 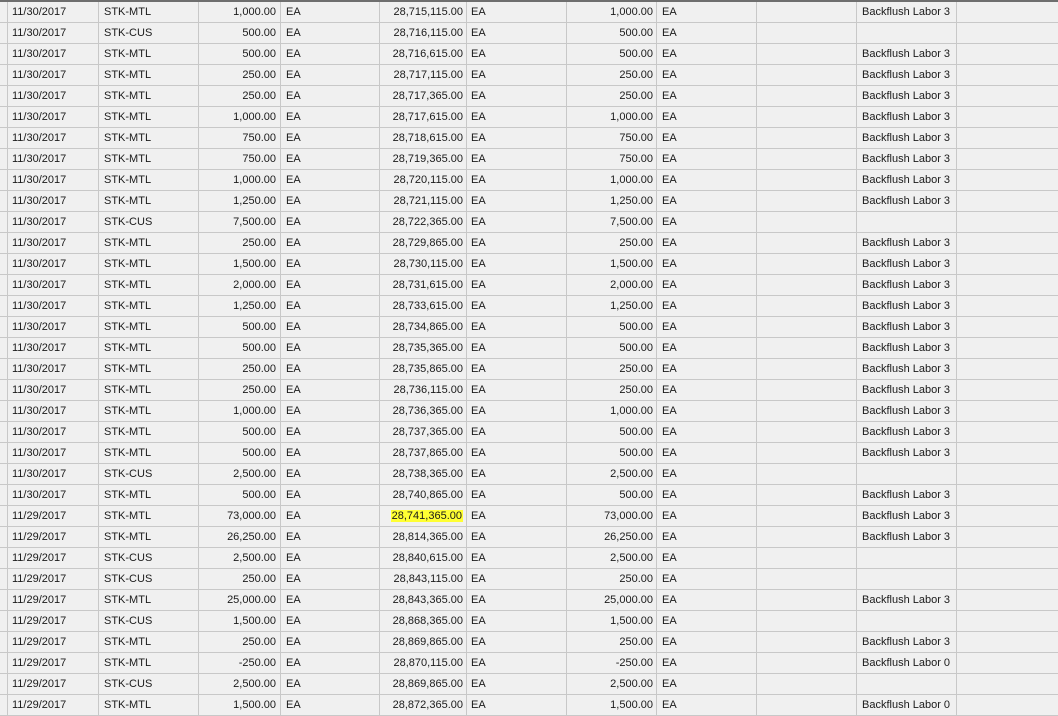 I want to click on running-total-cell: 28,814,365.00, so click(x=423, y=537).